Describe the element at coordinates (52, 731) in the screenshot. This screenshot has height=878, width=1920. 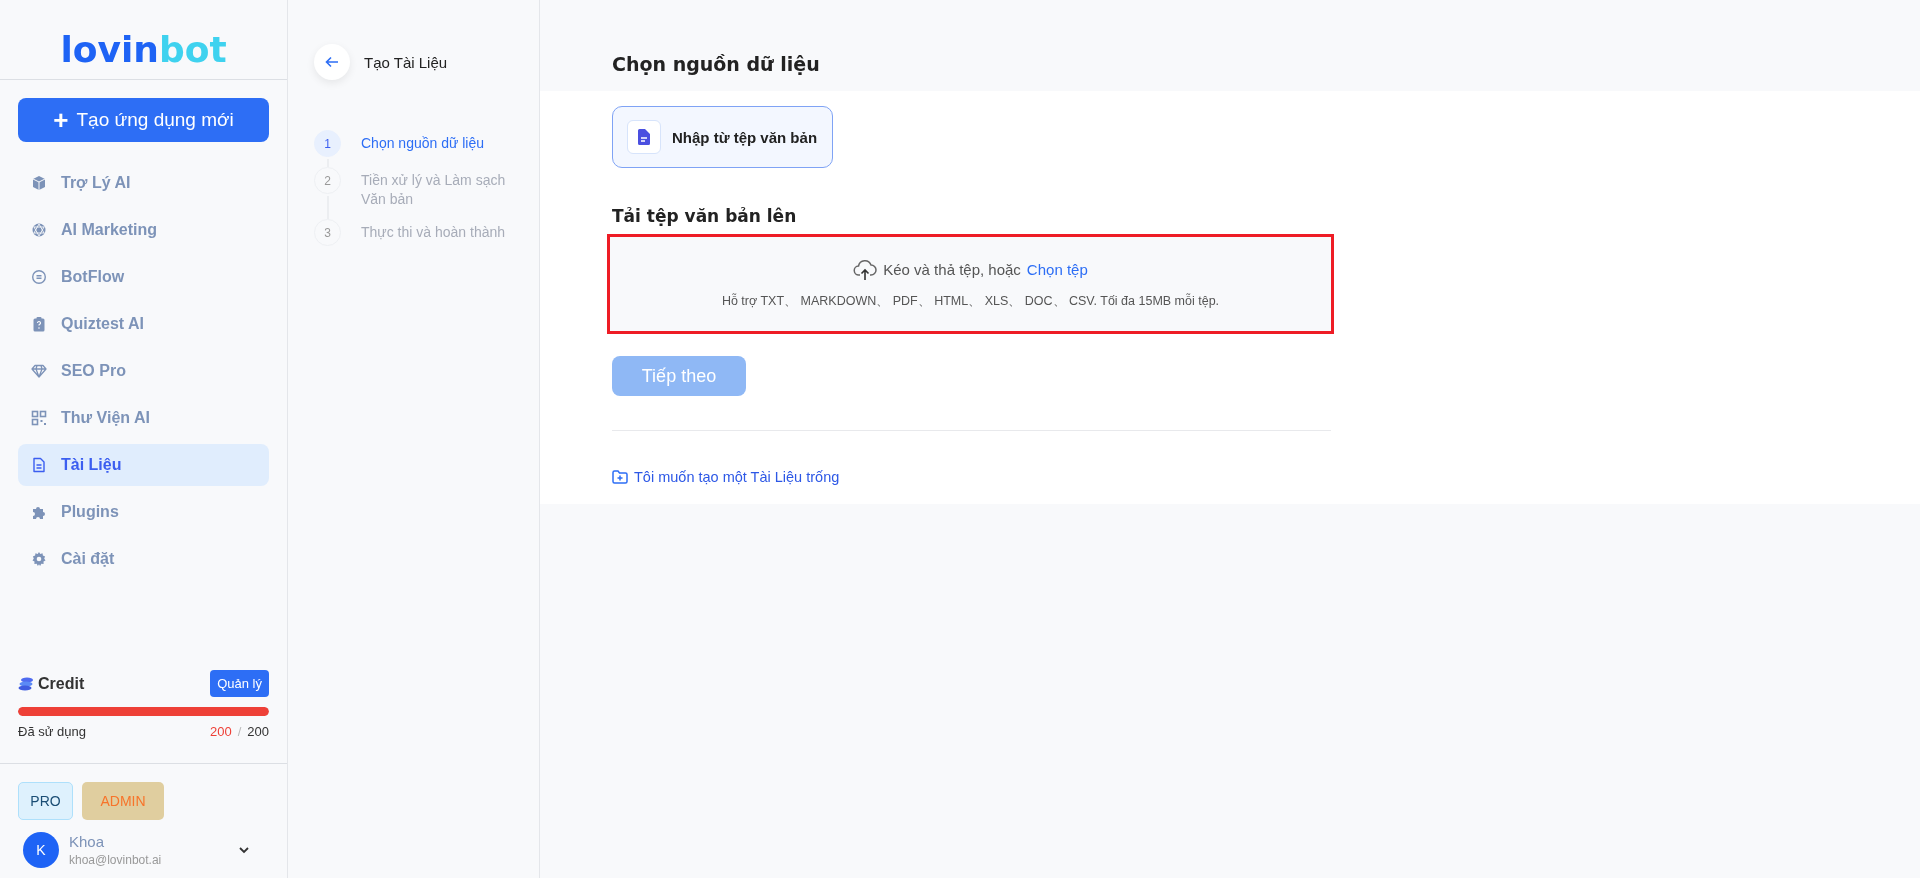
I see `usage-label: Đã sử dụng` at that location.